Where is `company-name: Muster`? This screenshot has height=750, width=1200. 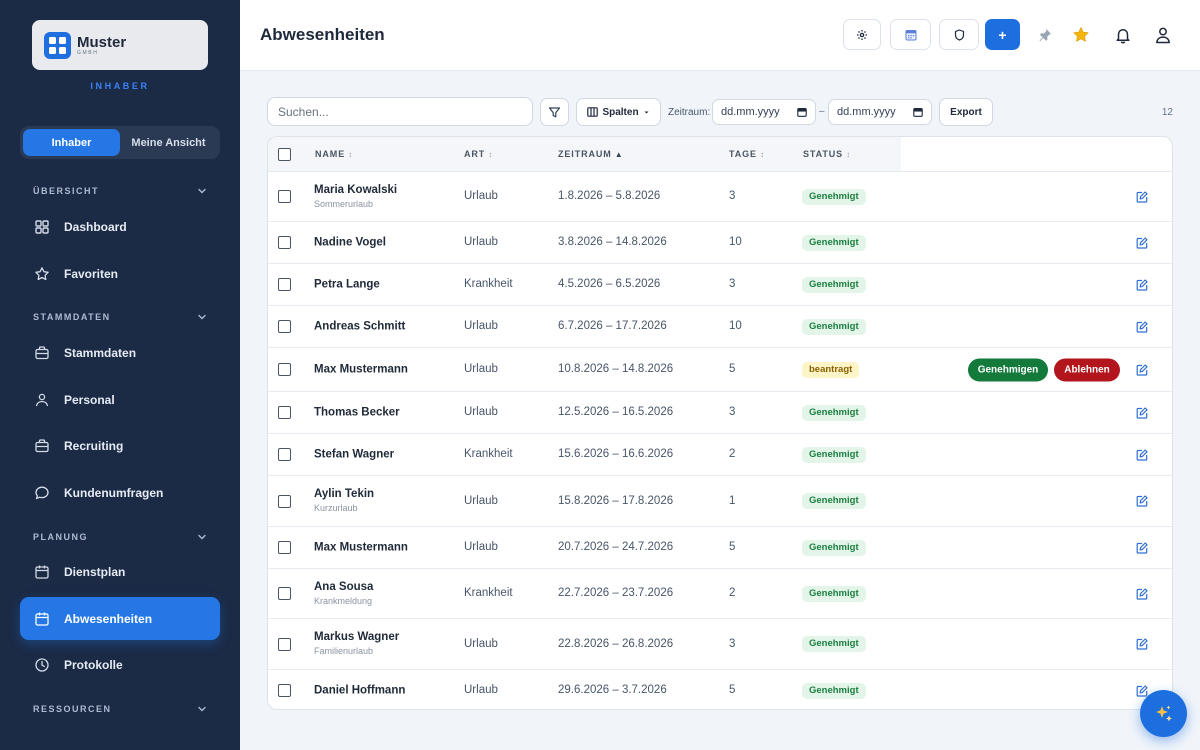
company-name: Muster is located at coordinates (102, 42).